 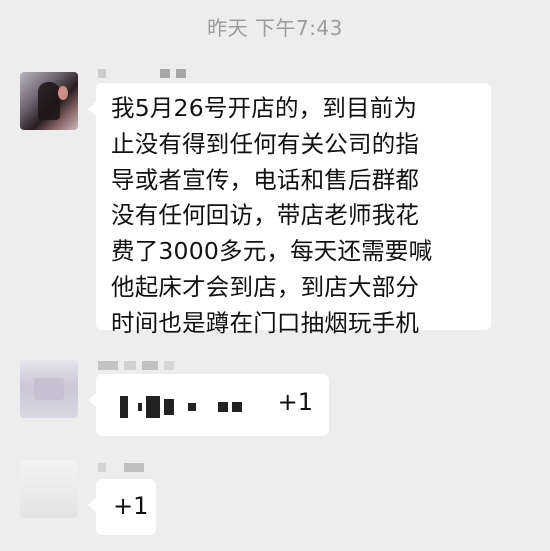 I want to click on redacted-text, so click(x=181, y=407).